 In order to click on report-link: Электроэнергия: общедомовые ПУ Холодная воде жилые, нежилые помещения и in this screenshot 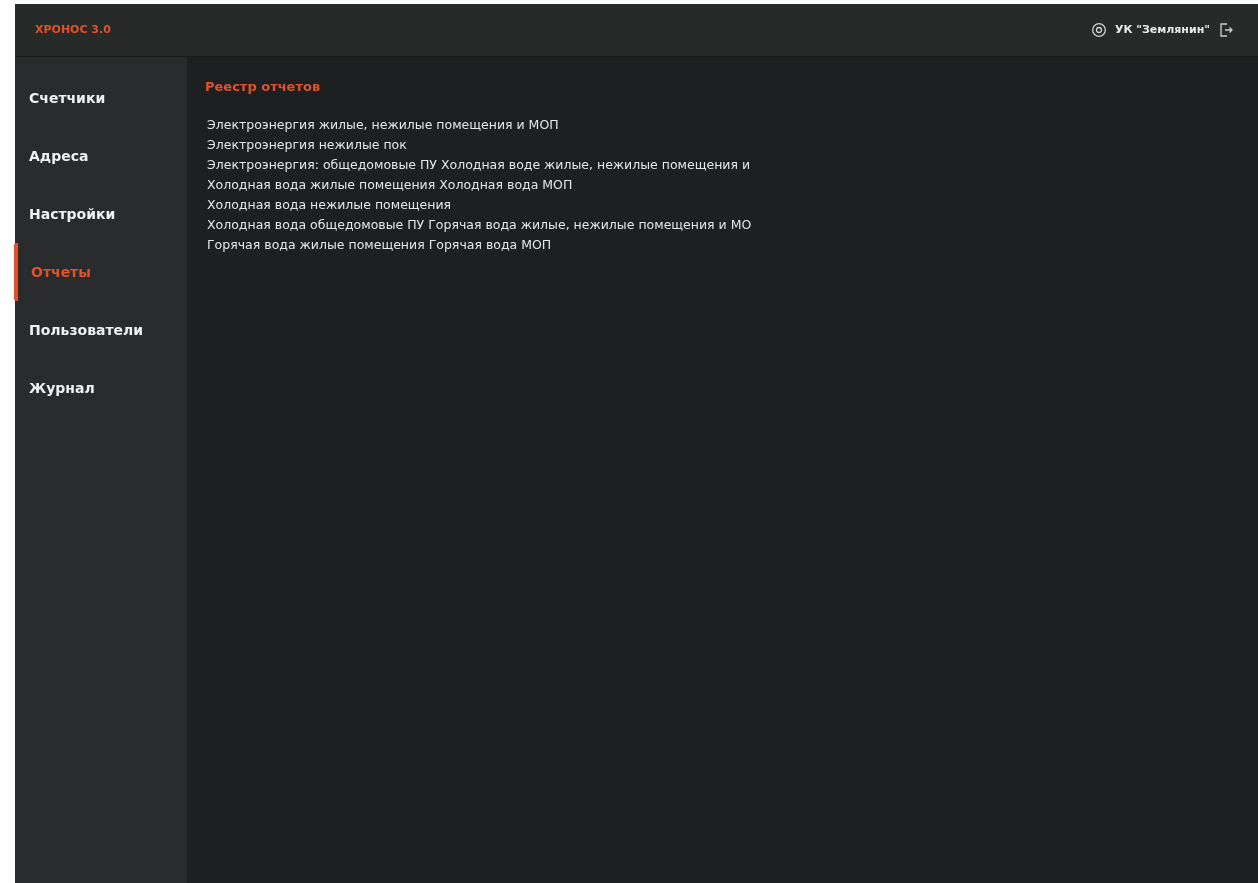, I will do `click(479, 164)`.